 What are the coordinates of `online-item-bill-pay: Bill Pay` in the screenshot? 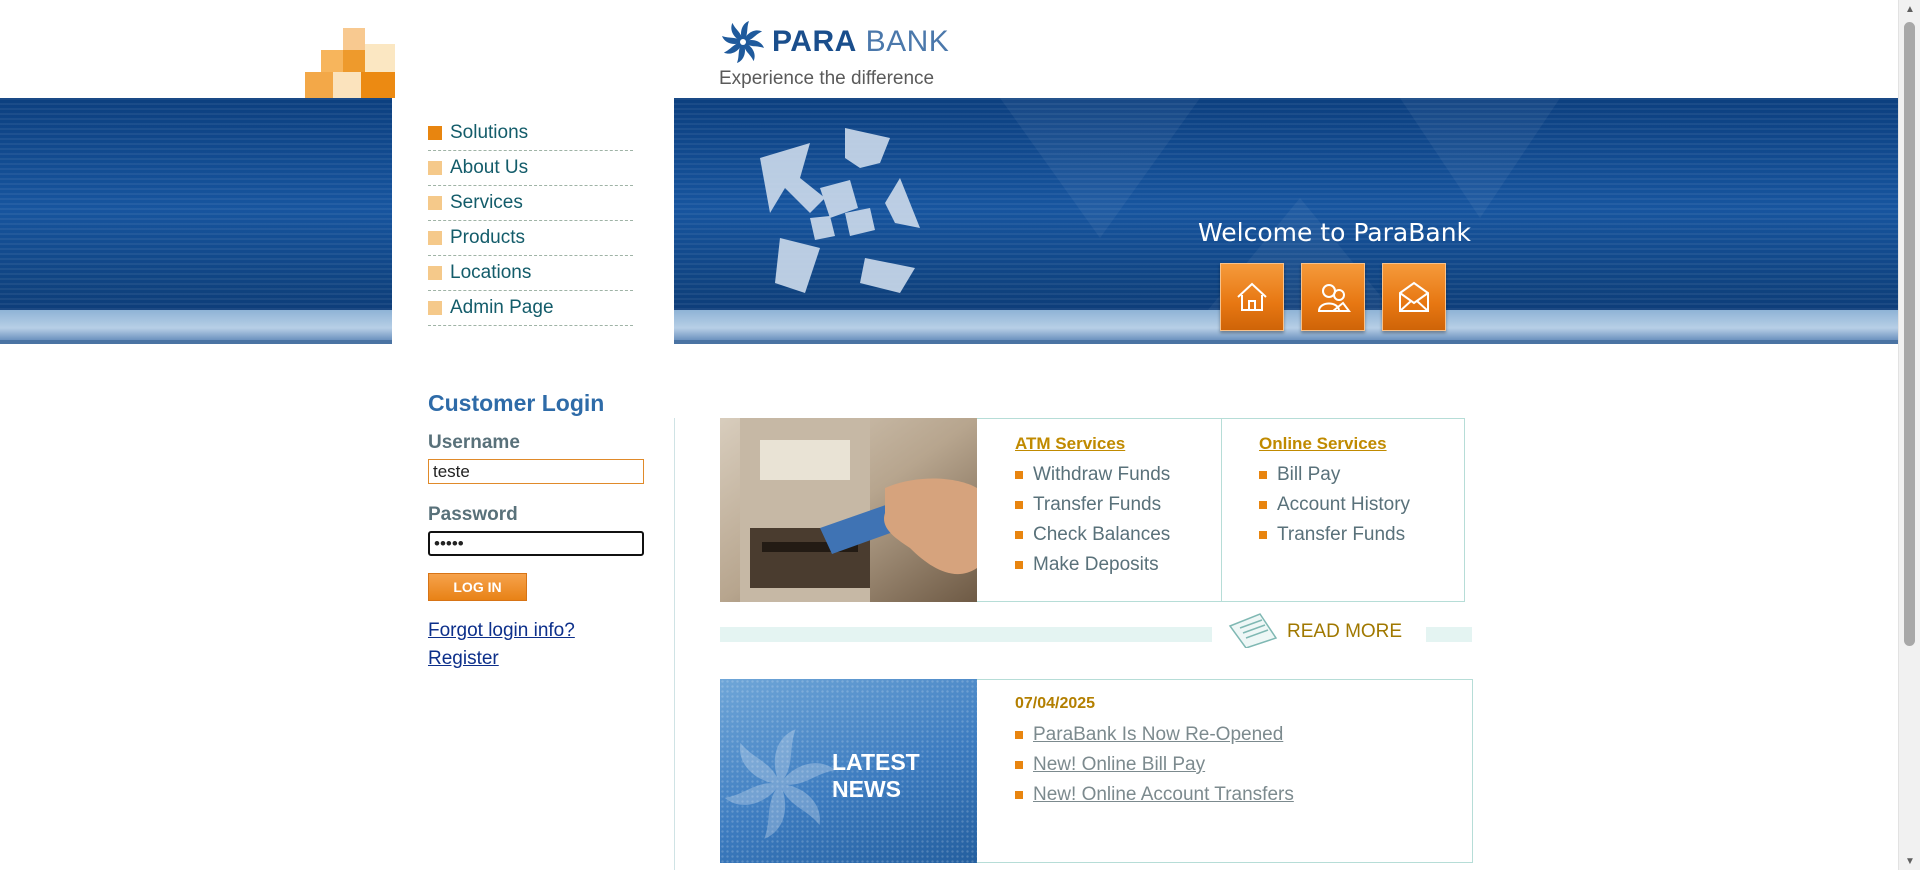 It's located at (1334, 475).